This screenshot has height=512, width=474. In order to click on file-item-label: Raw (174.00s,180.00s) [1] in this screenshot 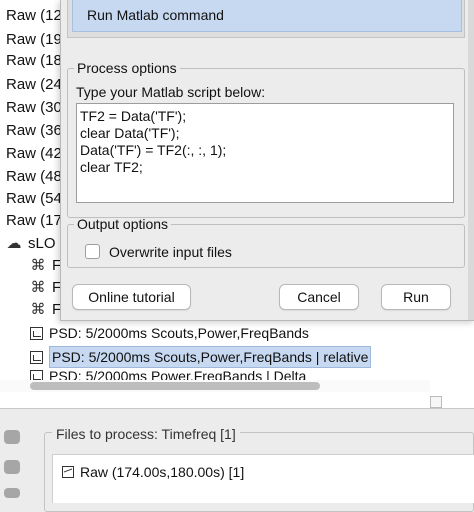, I will do `click(162, 472)`.